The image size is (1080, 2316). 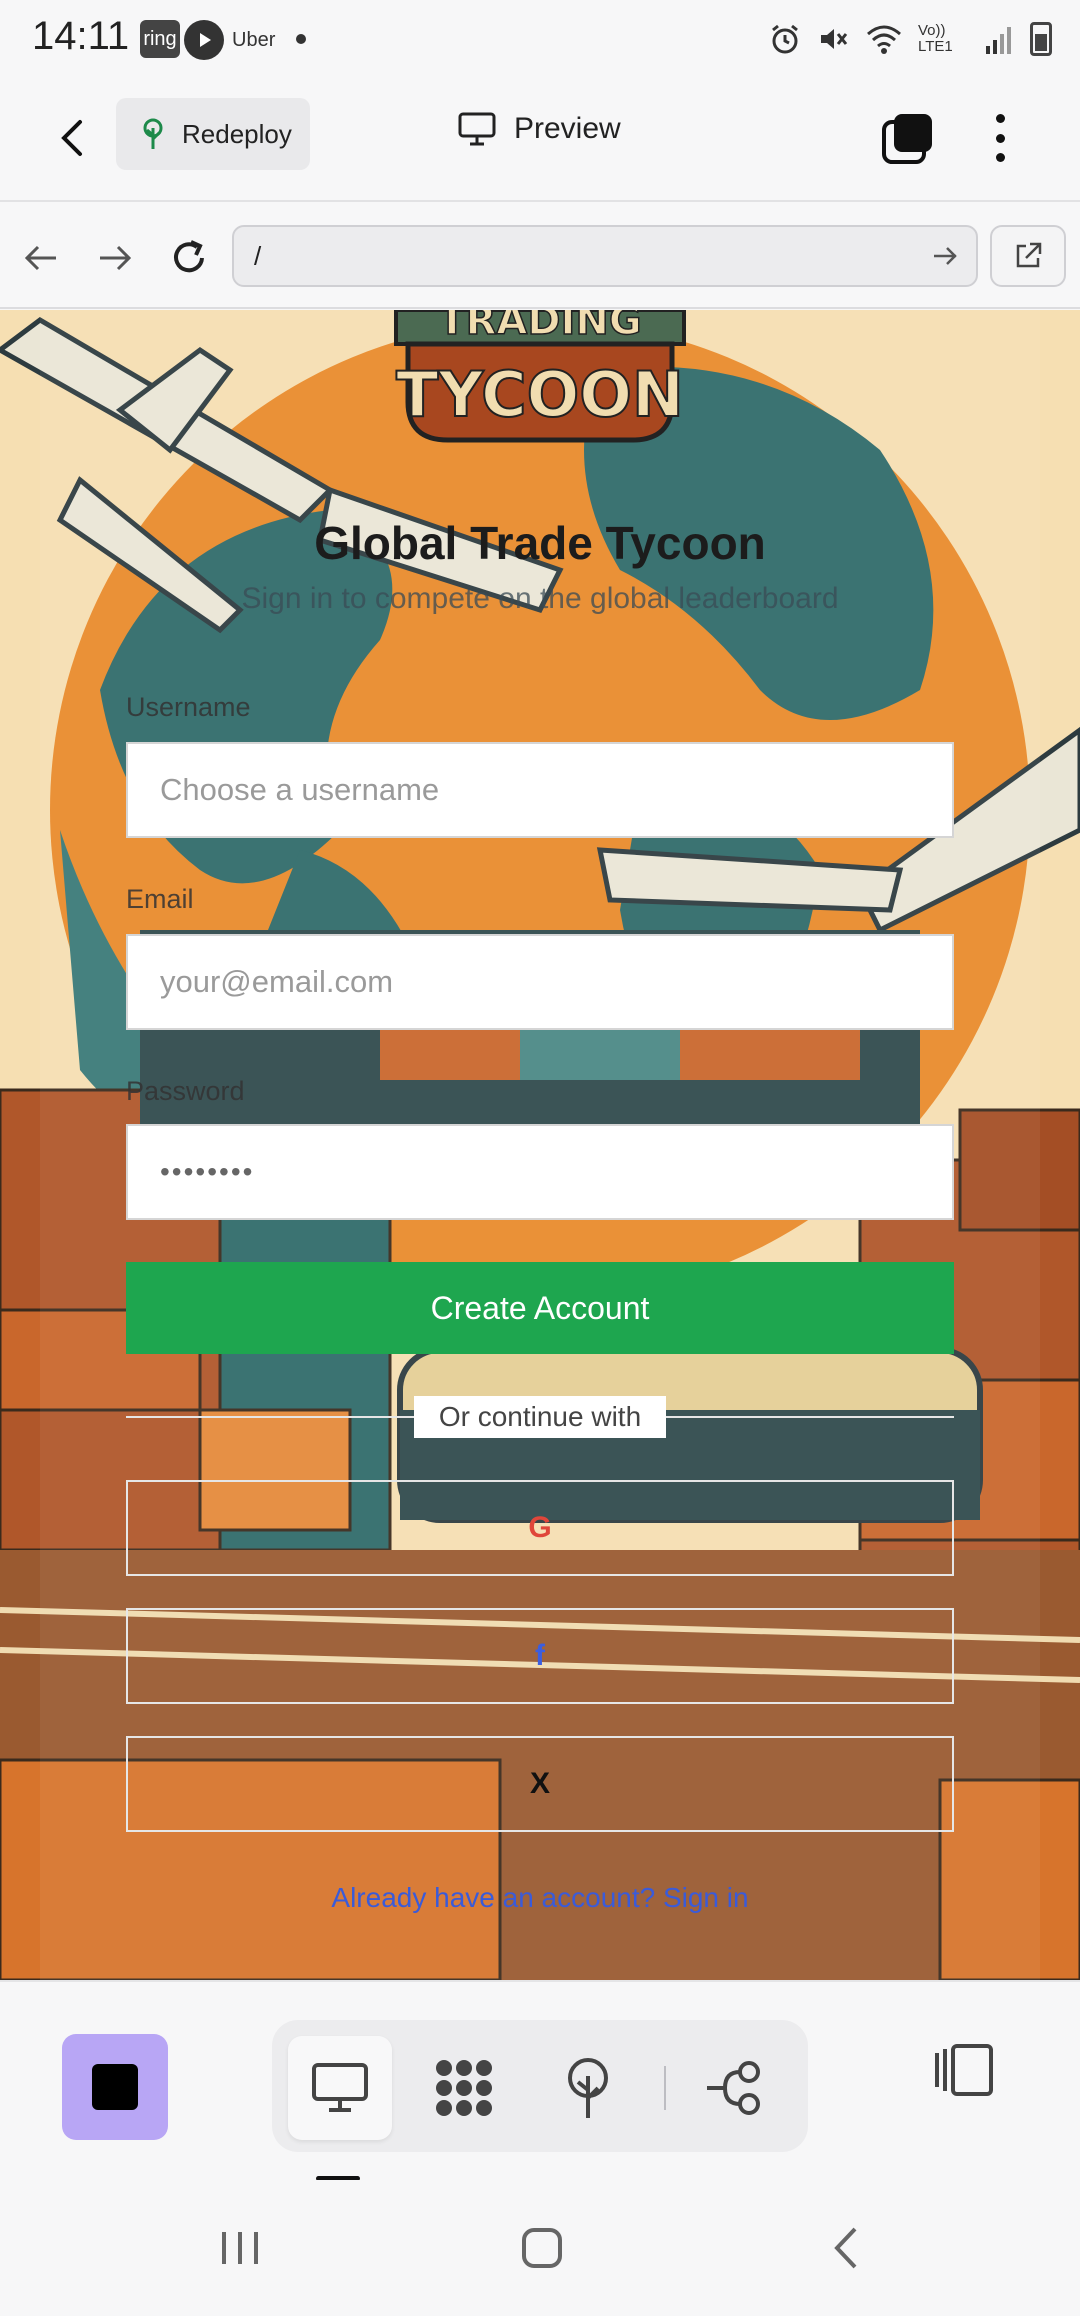 I want to click on svg-text: TRADING, so click(x=539, y=327).